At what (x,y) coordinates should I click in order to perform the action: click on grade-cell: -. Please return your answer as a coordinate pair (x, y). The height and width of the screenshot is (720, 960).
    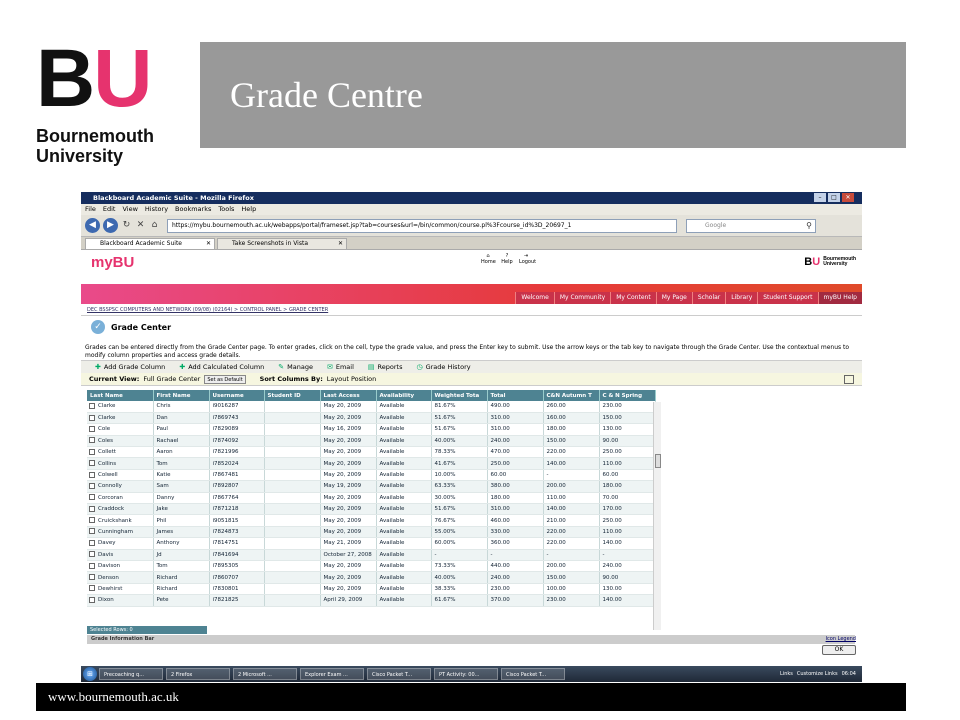
    Looking at the image, I should click on (515, 555).